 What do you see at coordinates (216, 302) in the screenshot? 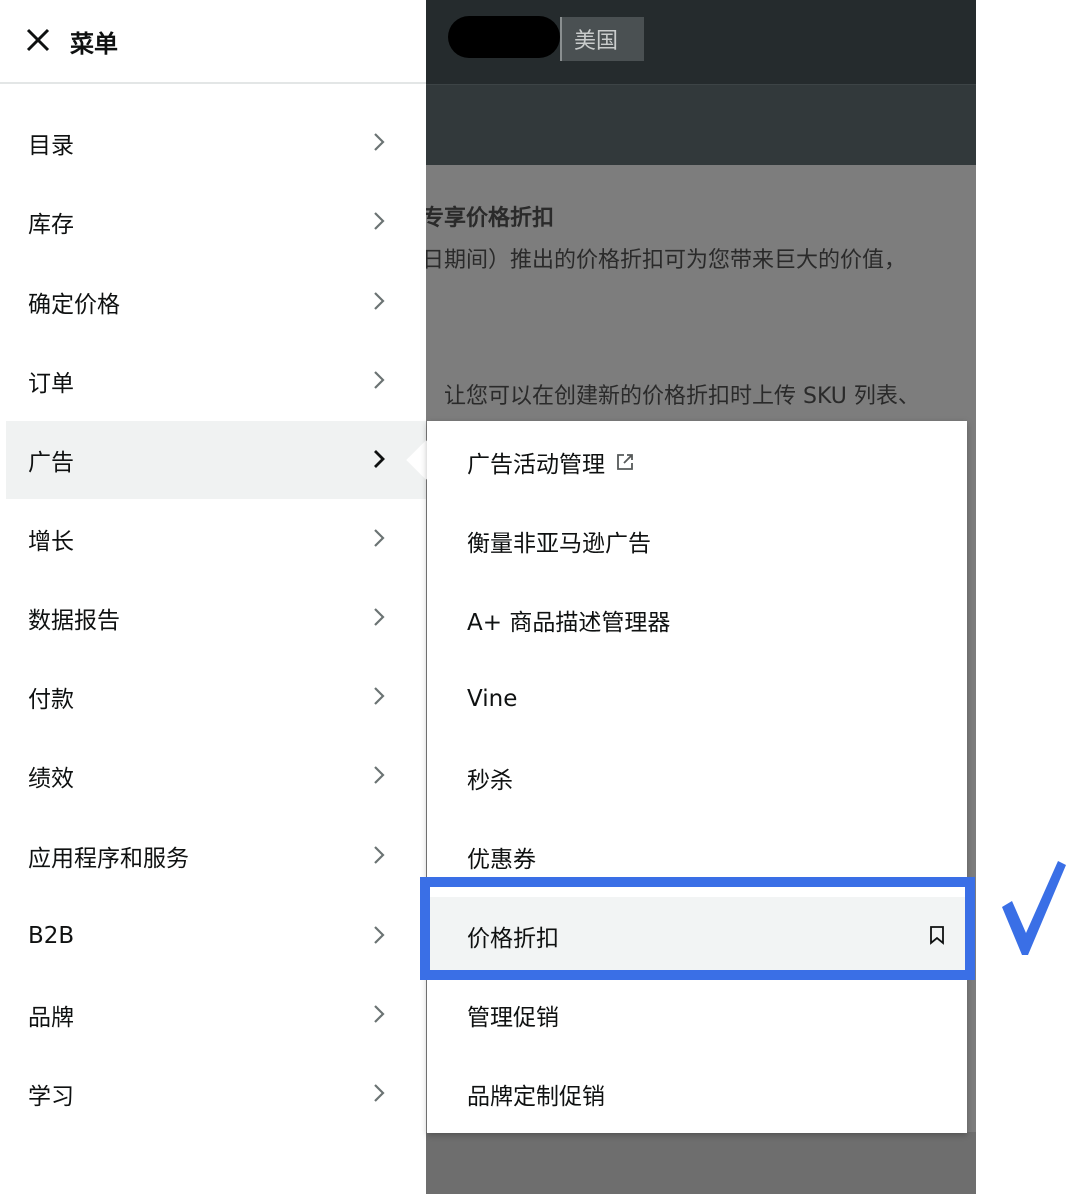
I see `nav-item-pricing: 确定价格` at bounding box center [216, 302].